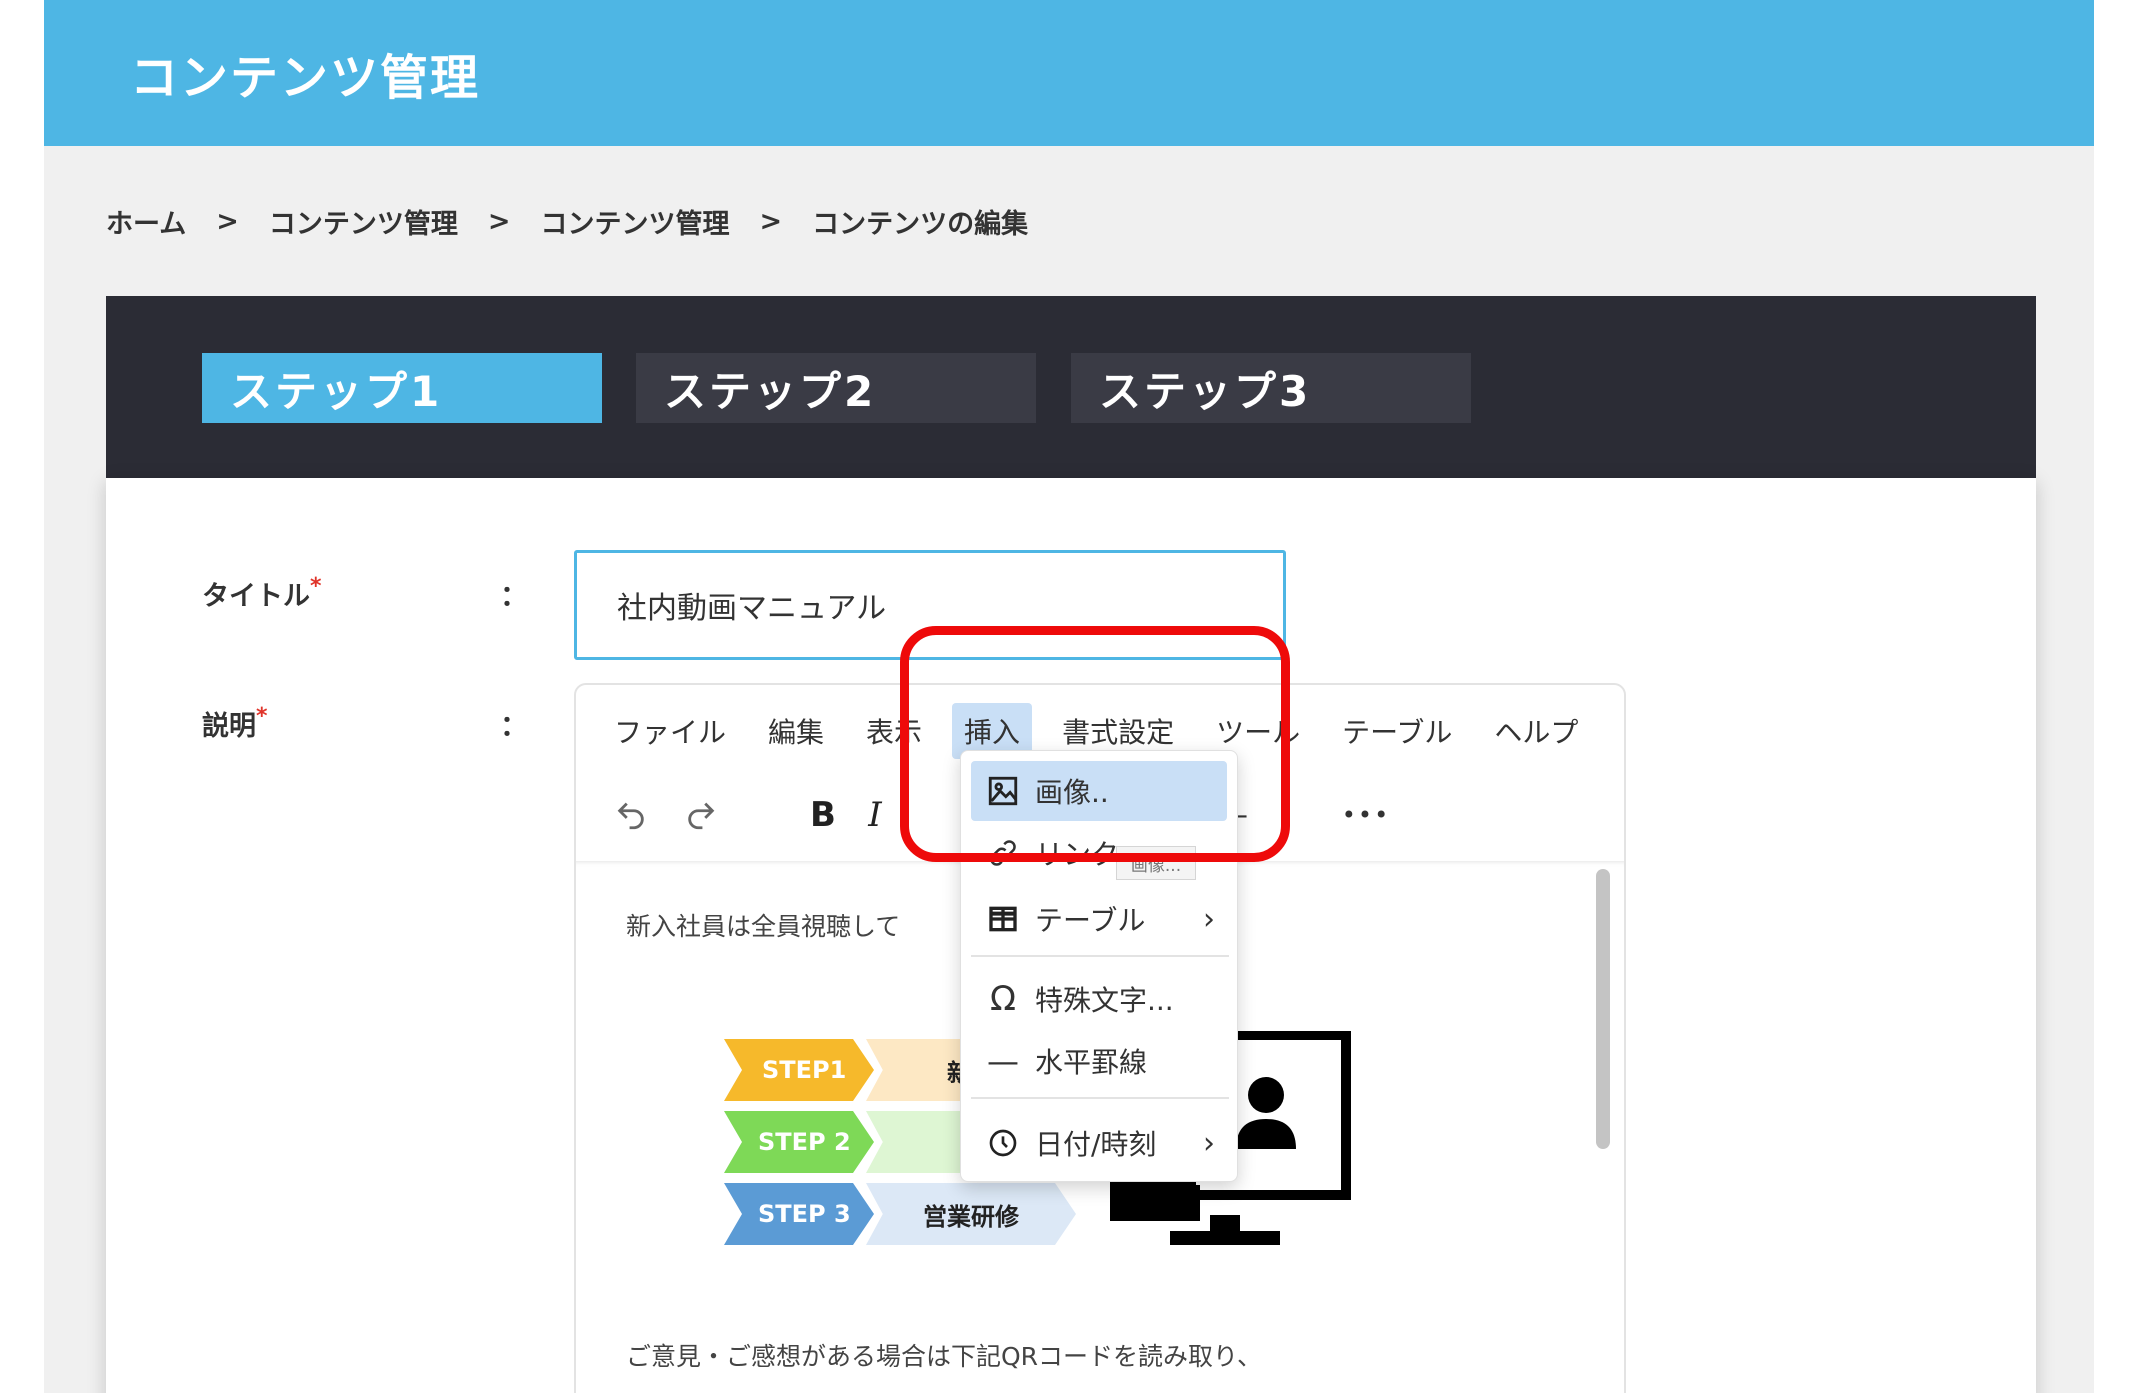 The width and height of the screenshot is (2135, 1393). What do you see at coordinates (836, 388) in the screenshot?
I see `step-tab-2: ステップ2` at bounding box center [836, 388].